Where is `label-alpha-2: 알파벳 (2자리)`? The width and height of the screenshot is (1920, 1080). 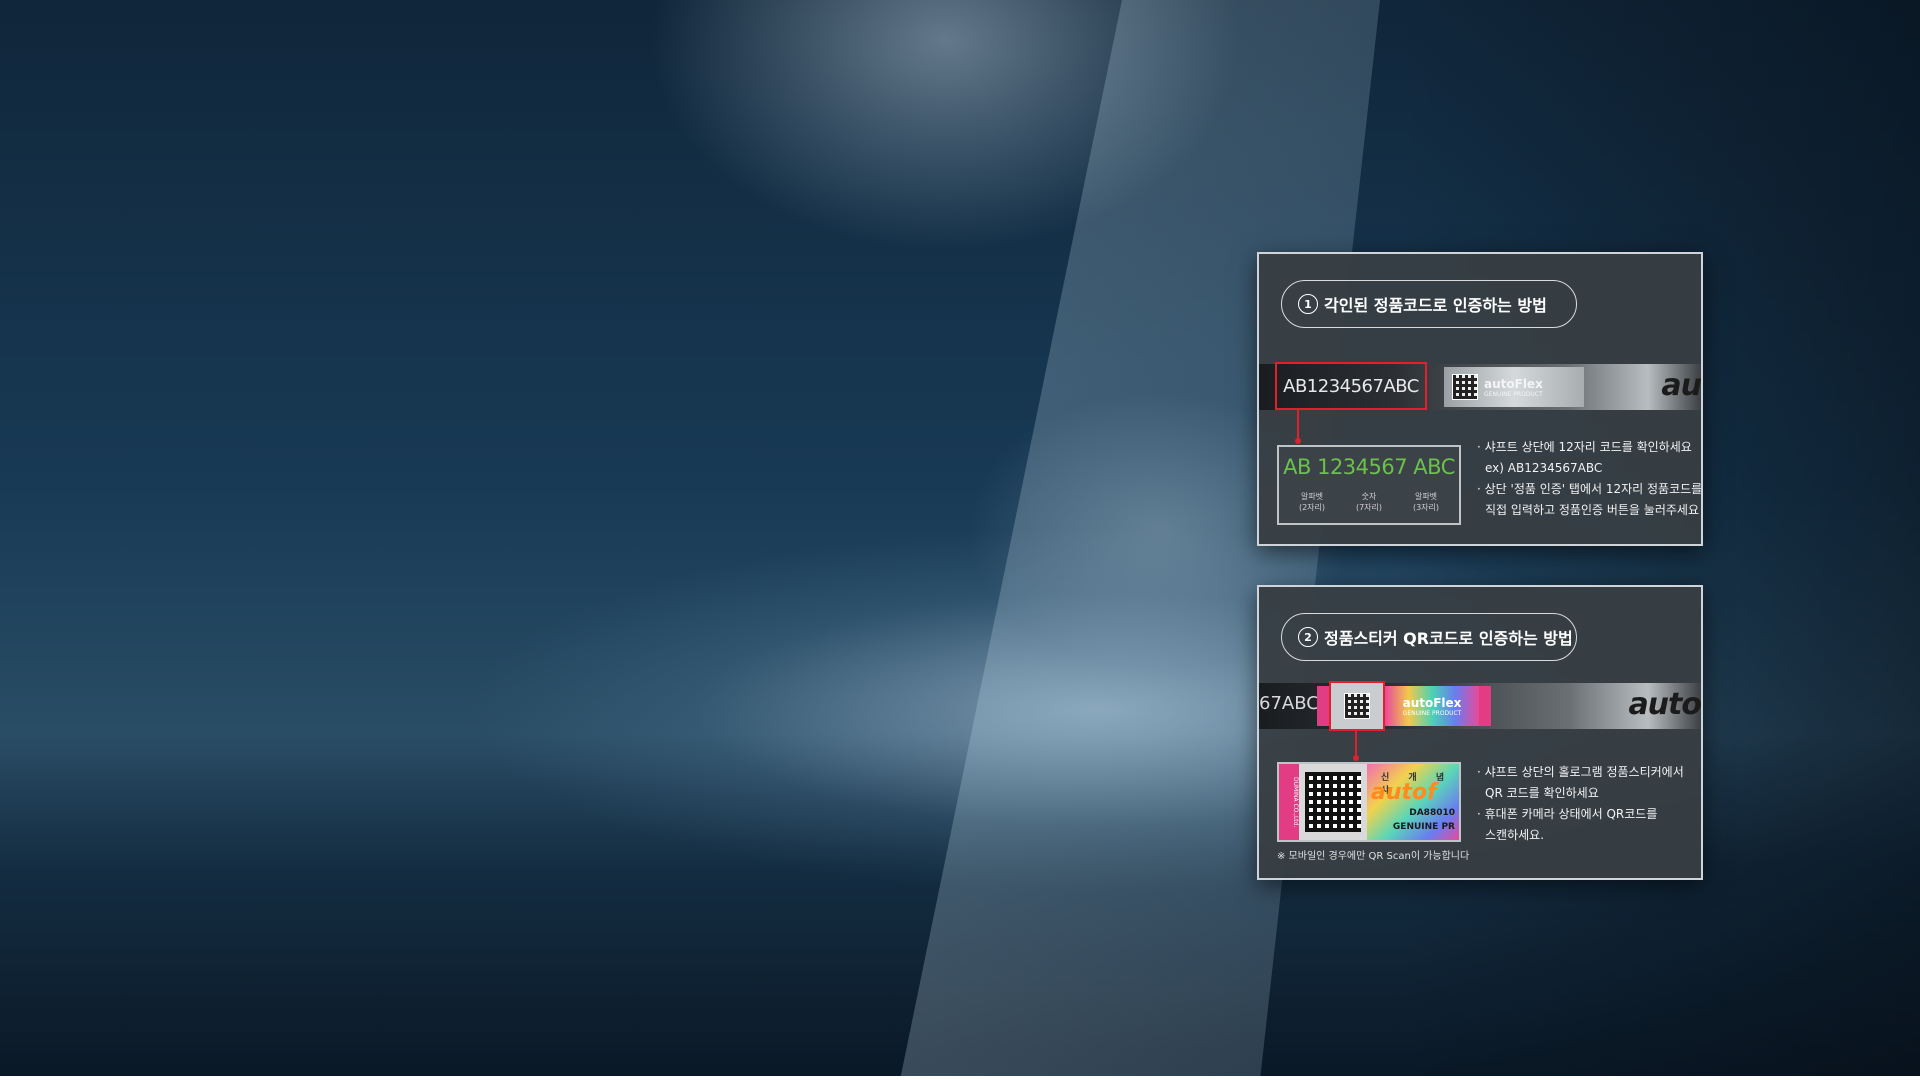
label-alpha-2: 알파벳 (2자리) is located at coordinates (1312, 502).